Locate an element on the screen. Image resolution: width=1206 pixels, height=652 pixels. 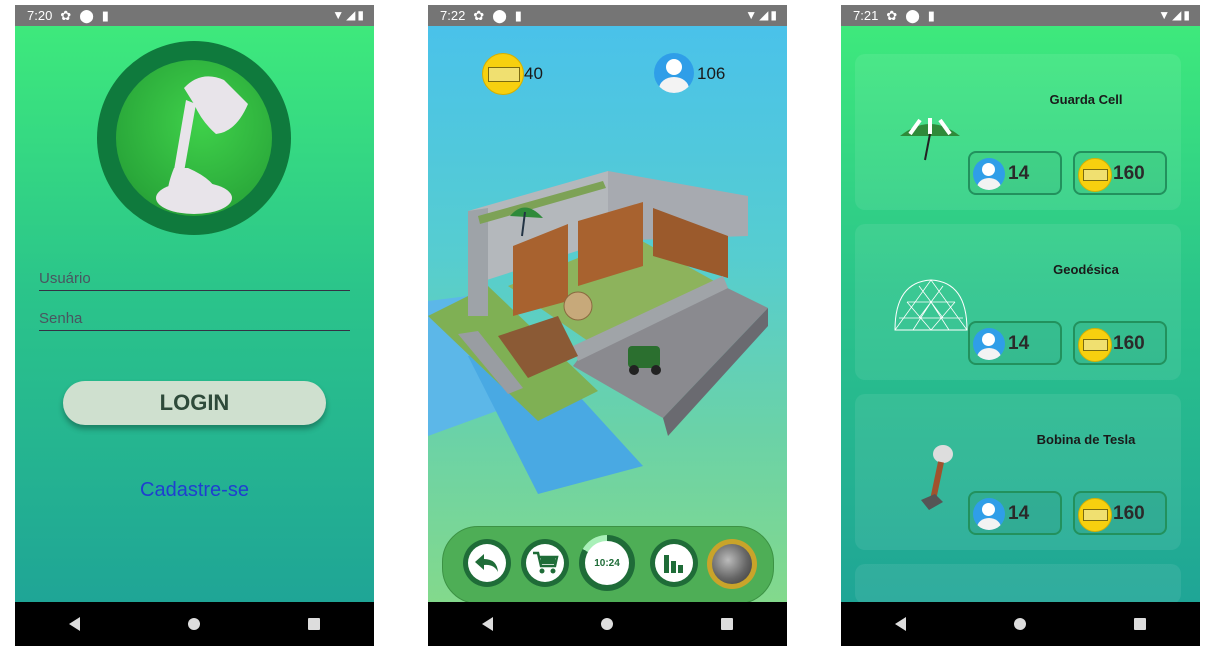
tesla-coil-icon is located at coordinates (937, 477).